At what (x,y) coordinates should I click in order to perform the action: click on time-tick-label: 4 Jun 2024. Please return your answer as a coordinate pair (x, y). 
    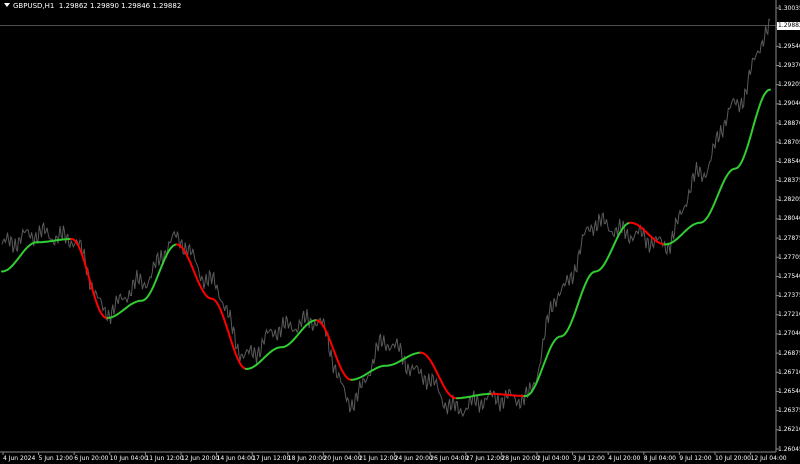
    Looking at the image, I should click on (19, 458).